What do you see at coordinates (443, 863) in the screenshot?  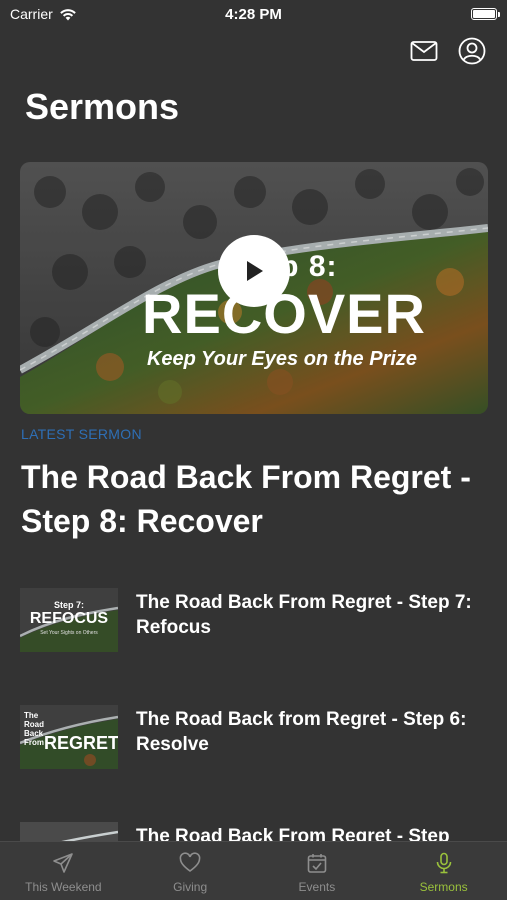 I see `microphone-icon` at bounding box center [443, 863].